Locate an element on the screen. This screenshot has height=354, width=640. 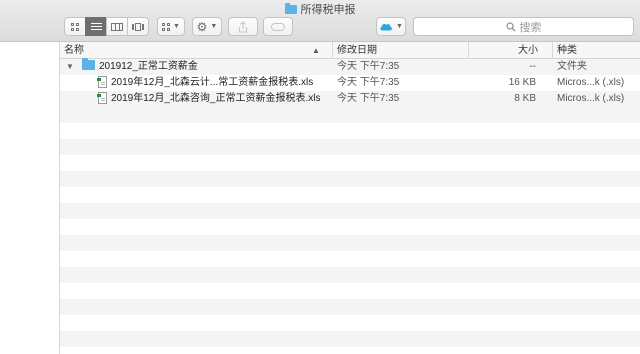
file-name: 2019年12月_北森咨询_正常工资薪金报税表.xls is located at coordinates (209, 99).